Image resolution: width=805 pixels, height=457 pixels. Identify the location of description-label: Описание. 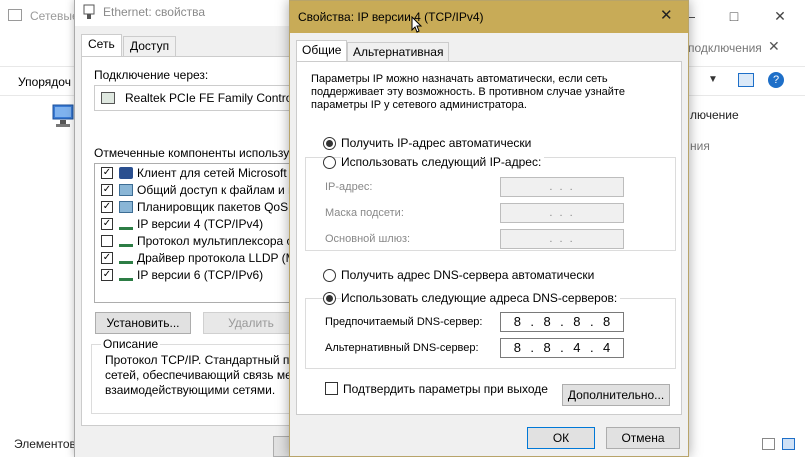
(131, 344).